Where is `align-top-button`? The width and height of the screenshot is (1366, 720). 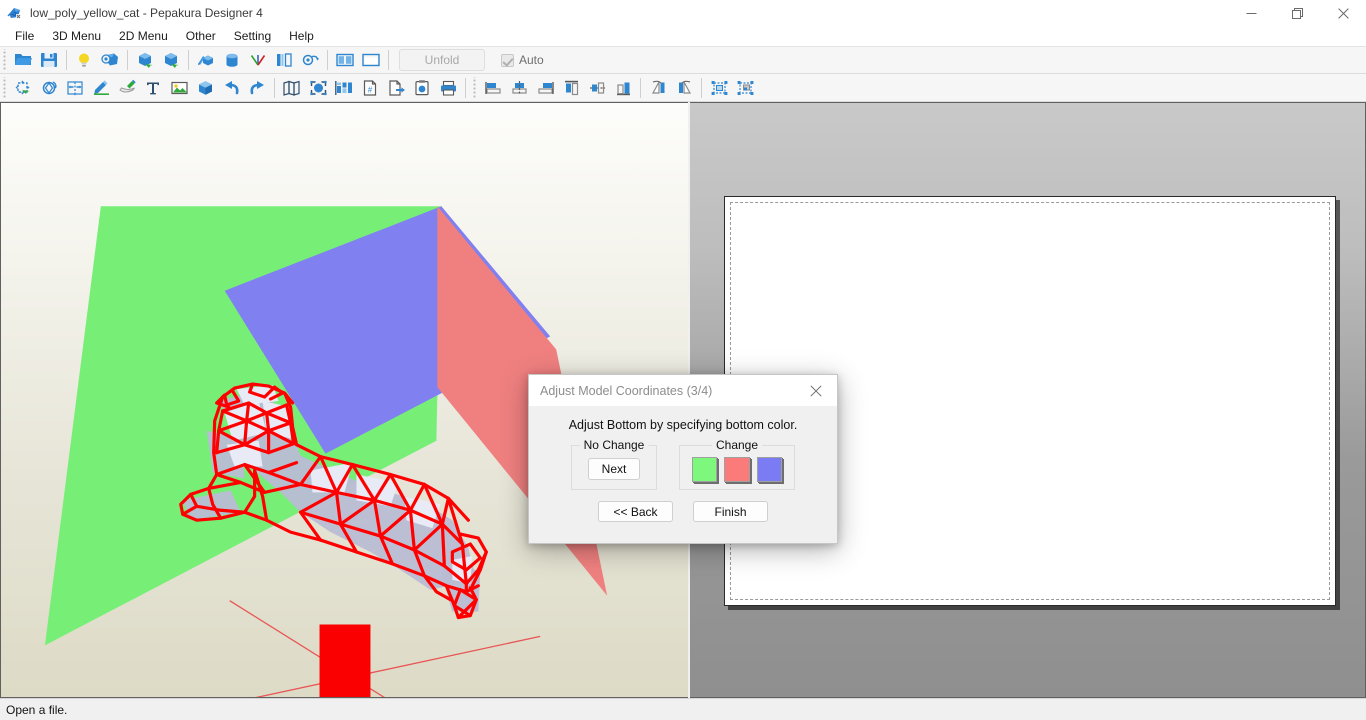
align-top-button is located at coordinates (571, 88).